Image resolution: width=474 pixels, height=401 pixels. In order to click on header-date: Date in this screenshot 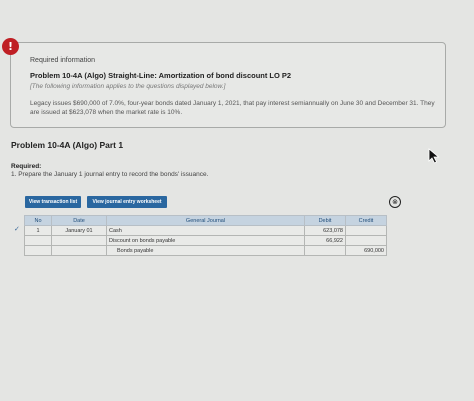, I will do `click(79, 220)`.